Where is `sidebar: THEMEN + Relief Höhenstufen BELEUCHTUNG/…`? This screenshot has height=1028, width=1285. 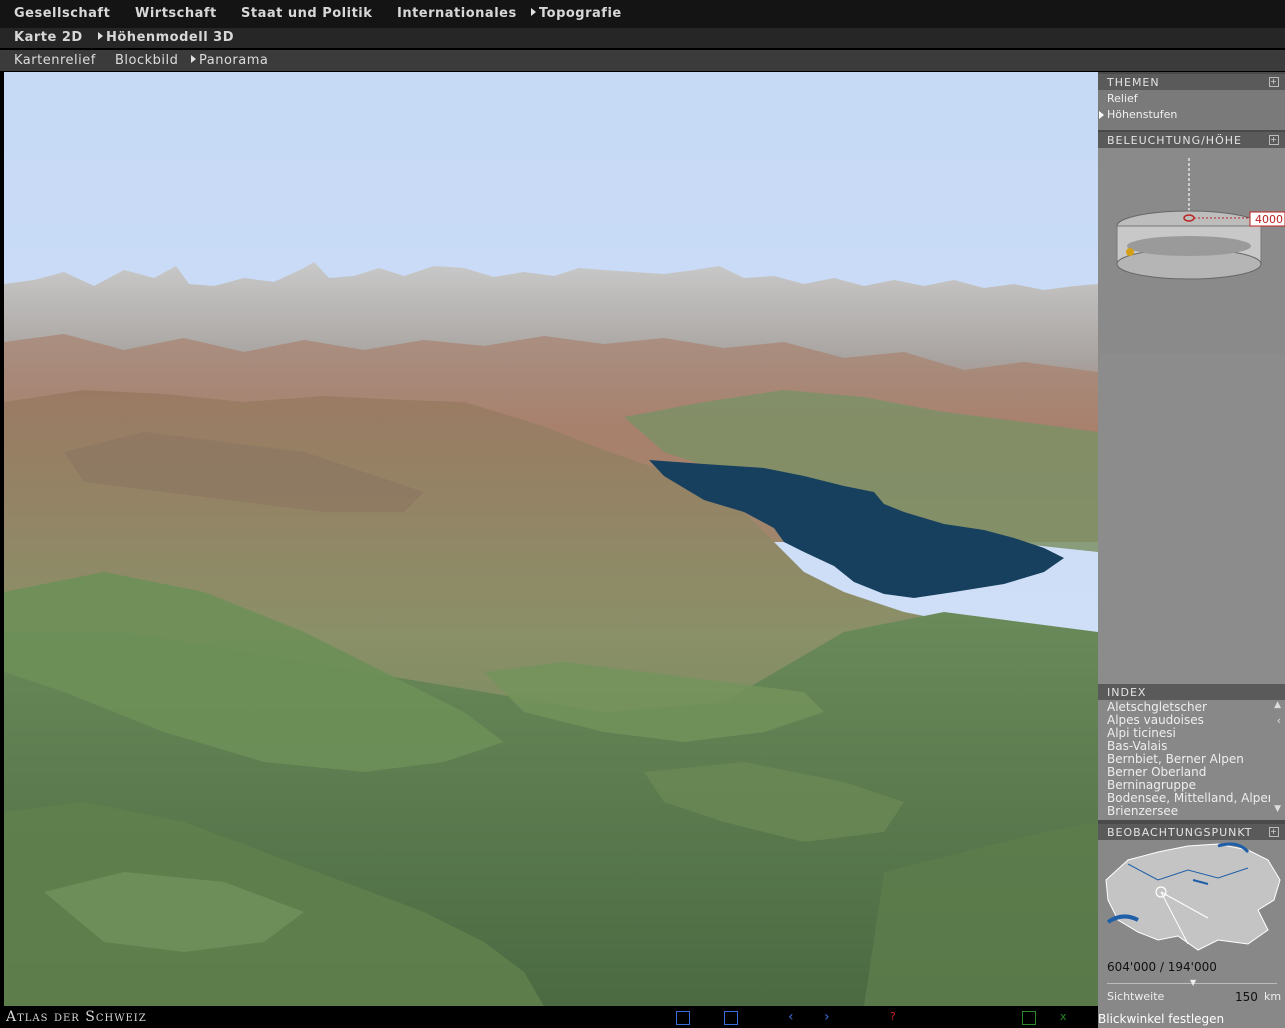 sidebar: THEMEN + Relief Höhenstufen BELEUCHTUNG/… is located at coordinates (1191, 550).